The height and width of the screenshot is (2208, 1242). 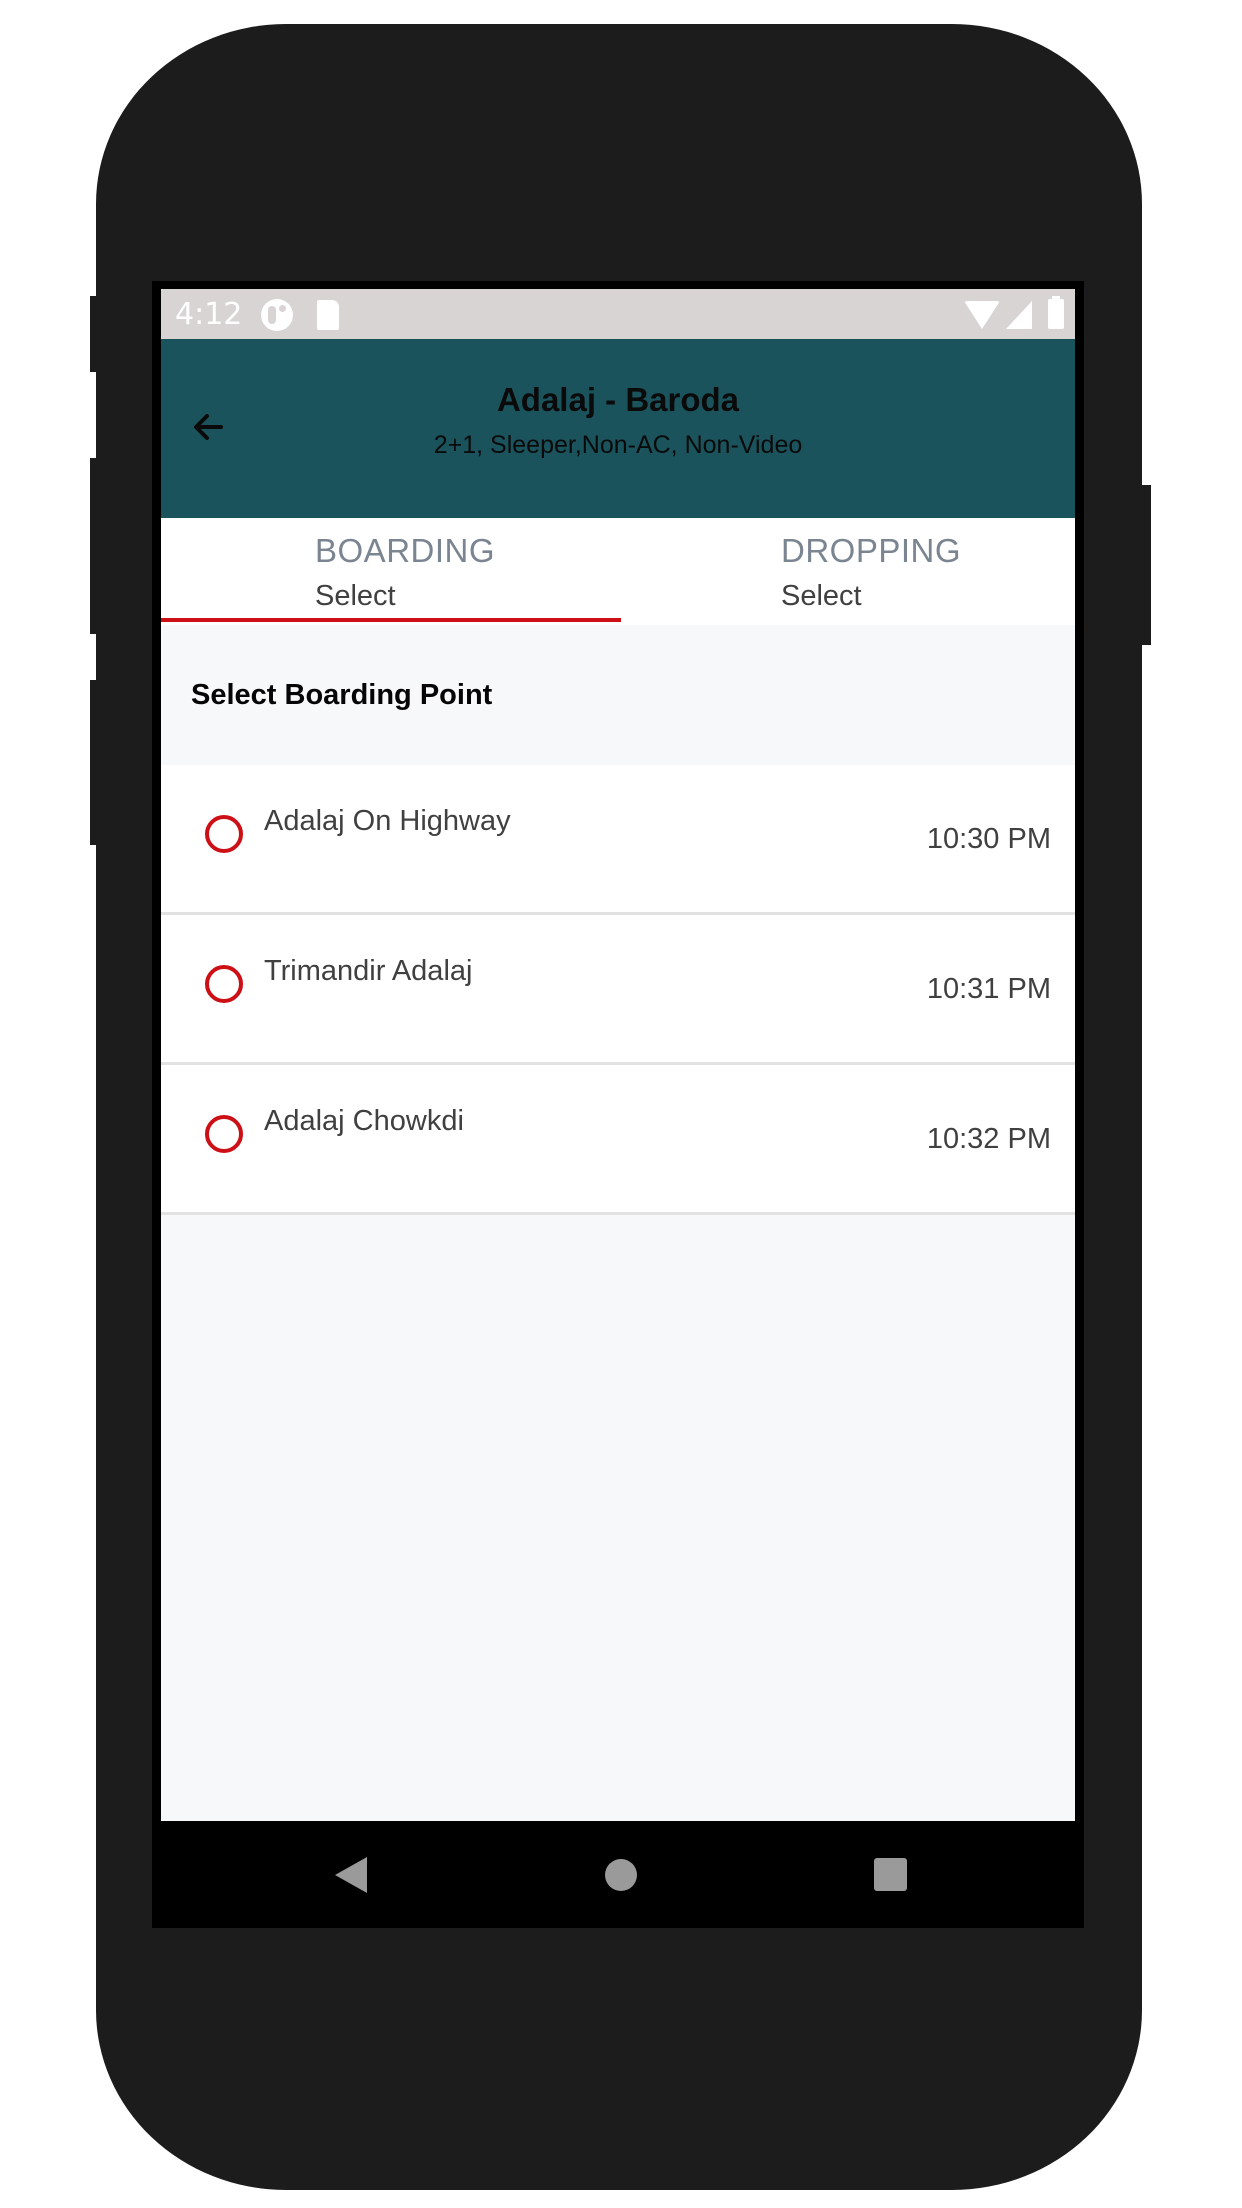 What do you see at coordinates (890, 1874) in the screenshot?
I see `recents-square-icon` at bounding box center [890, 1874].